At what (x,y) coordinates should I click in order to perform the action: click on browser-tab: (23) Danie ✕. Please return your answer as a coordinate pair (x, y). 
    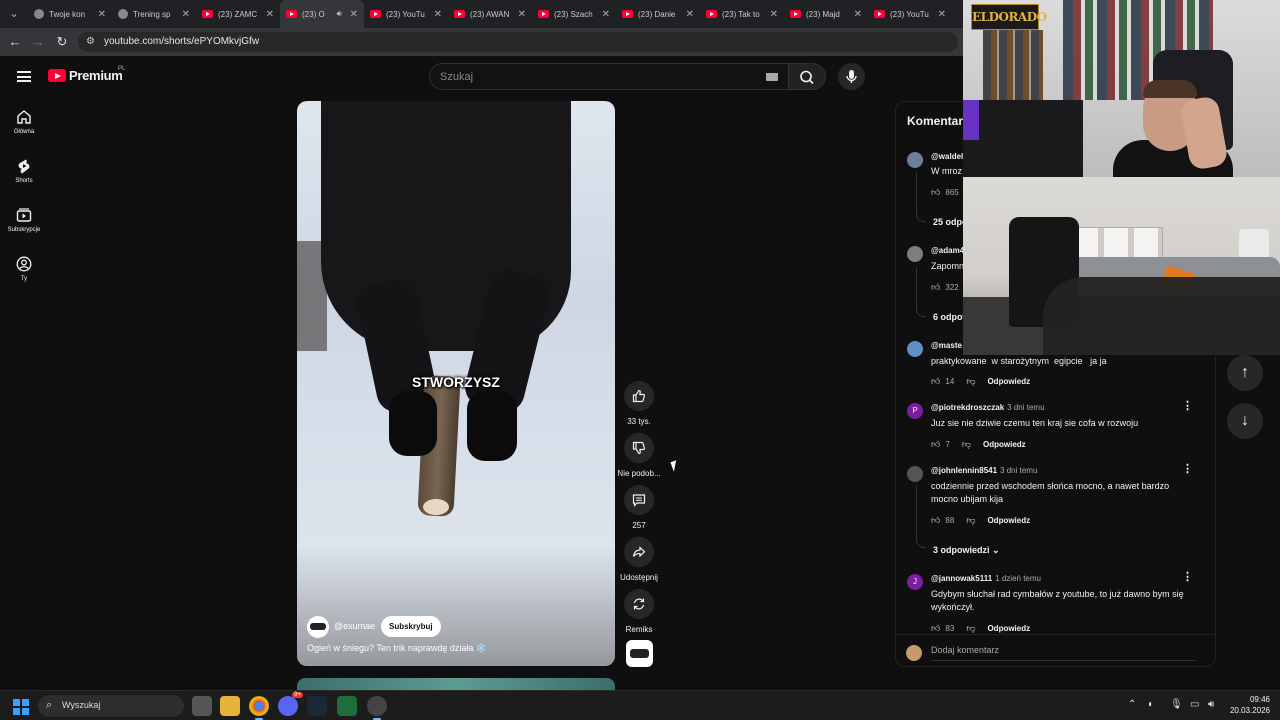
    Looking at the image, I should click on (658, 14).